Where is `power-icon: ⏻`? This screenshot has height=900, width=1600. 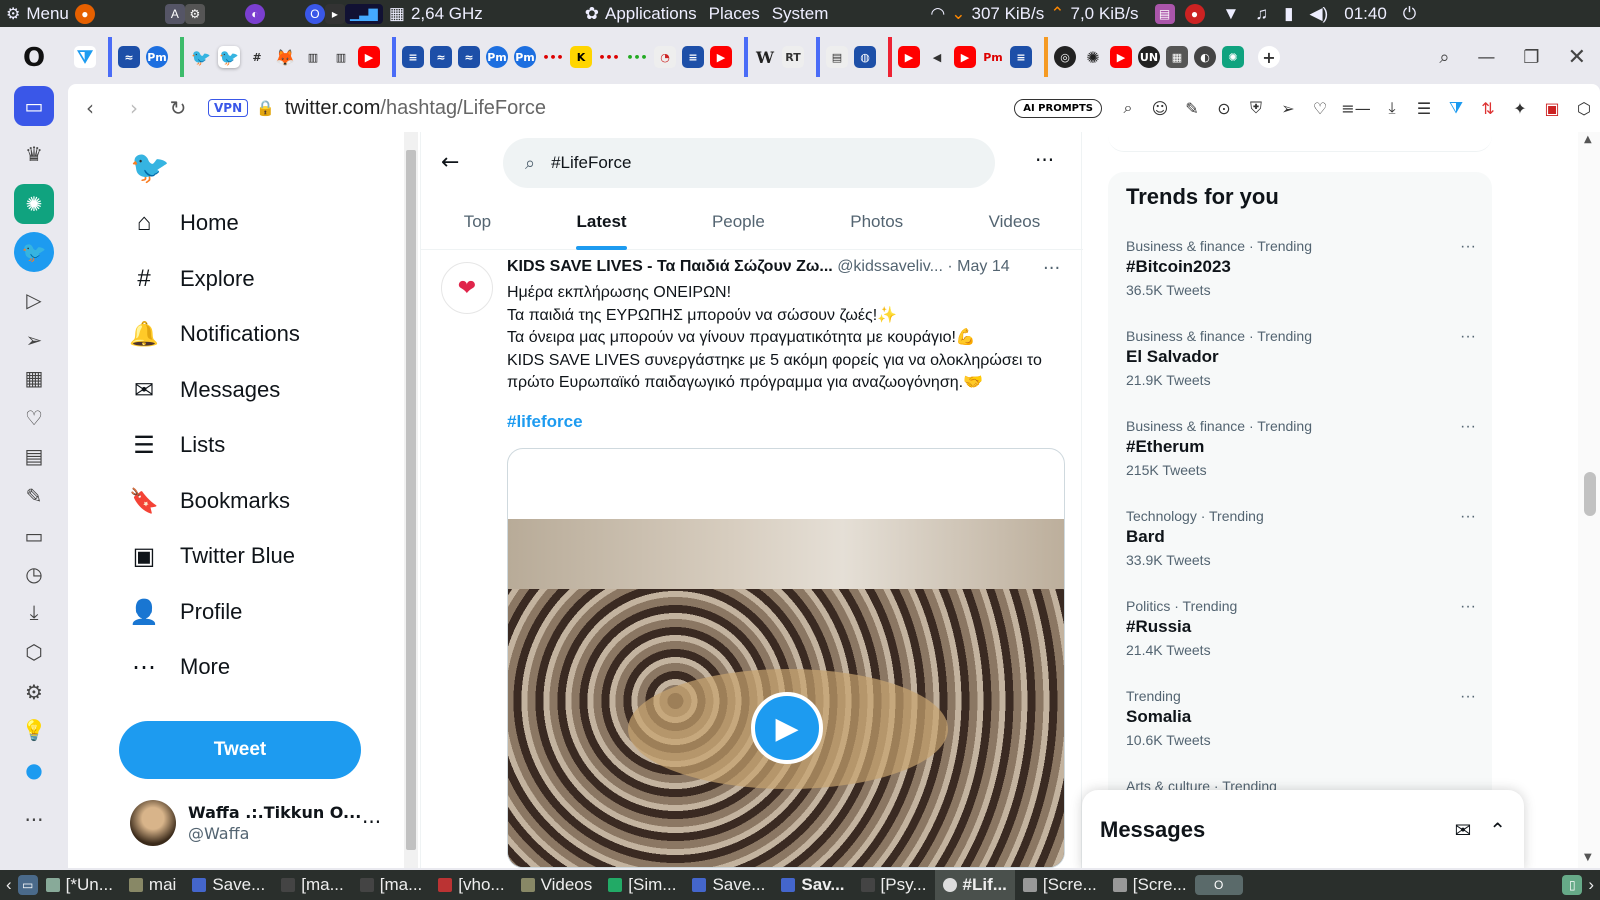
power-icon: ⏻ is located at coordinates (1409, 14).